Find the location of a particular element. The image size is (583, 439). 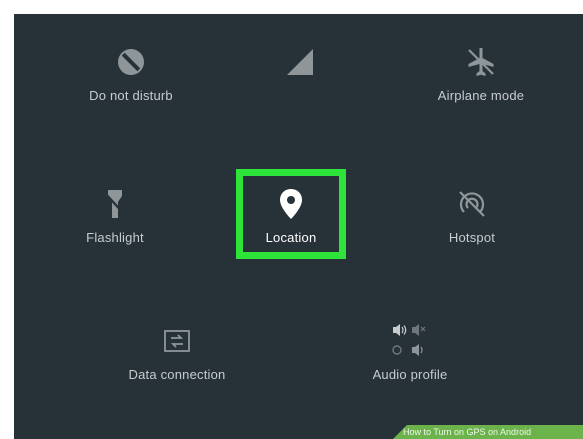

tile-do-not-disturb: Do not disturb is located at coordinates (131, 72).